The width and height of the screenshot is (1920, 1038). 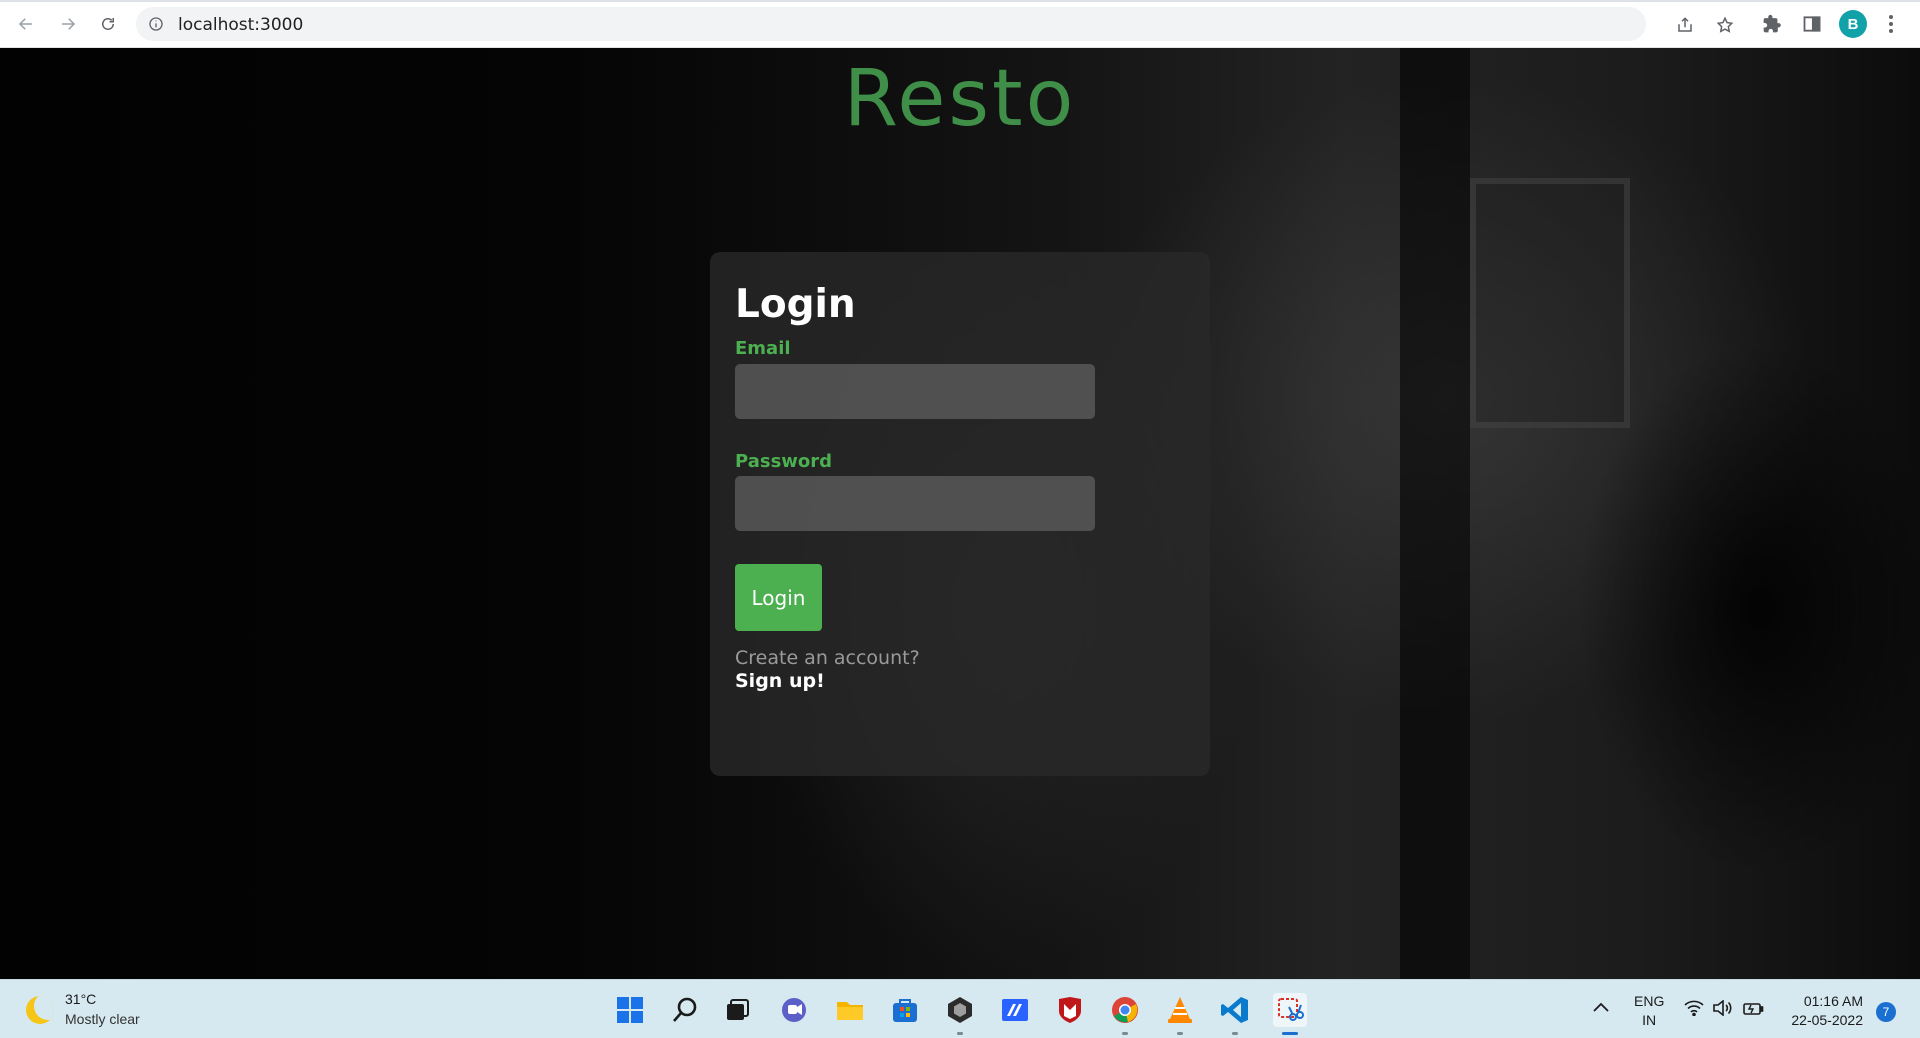 I want to click on create-account-text: Create an account?, so click(x=827, y=658).